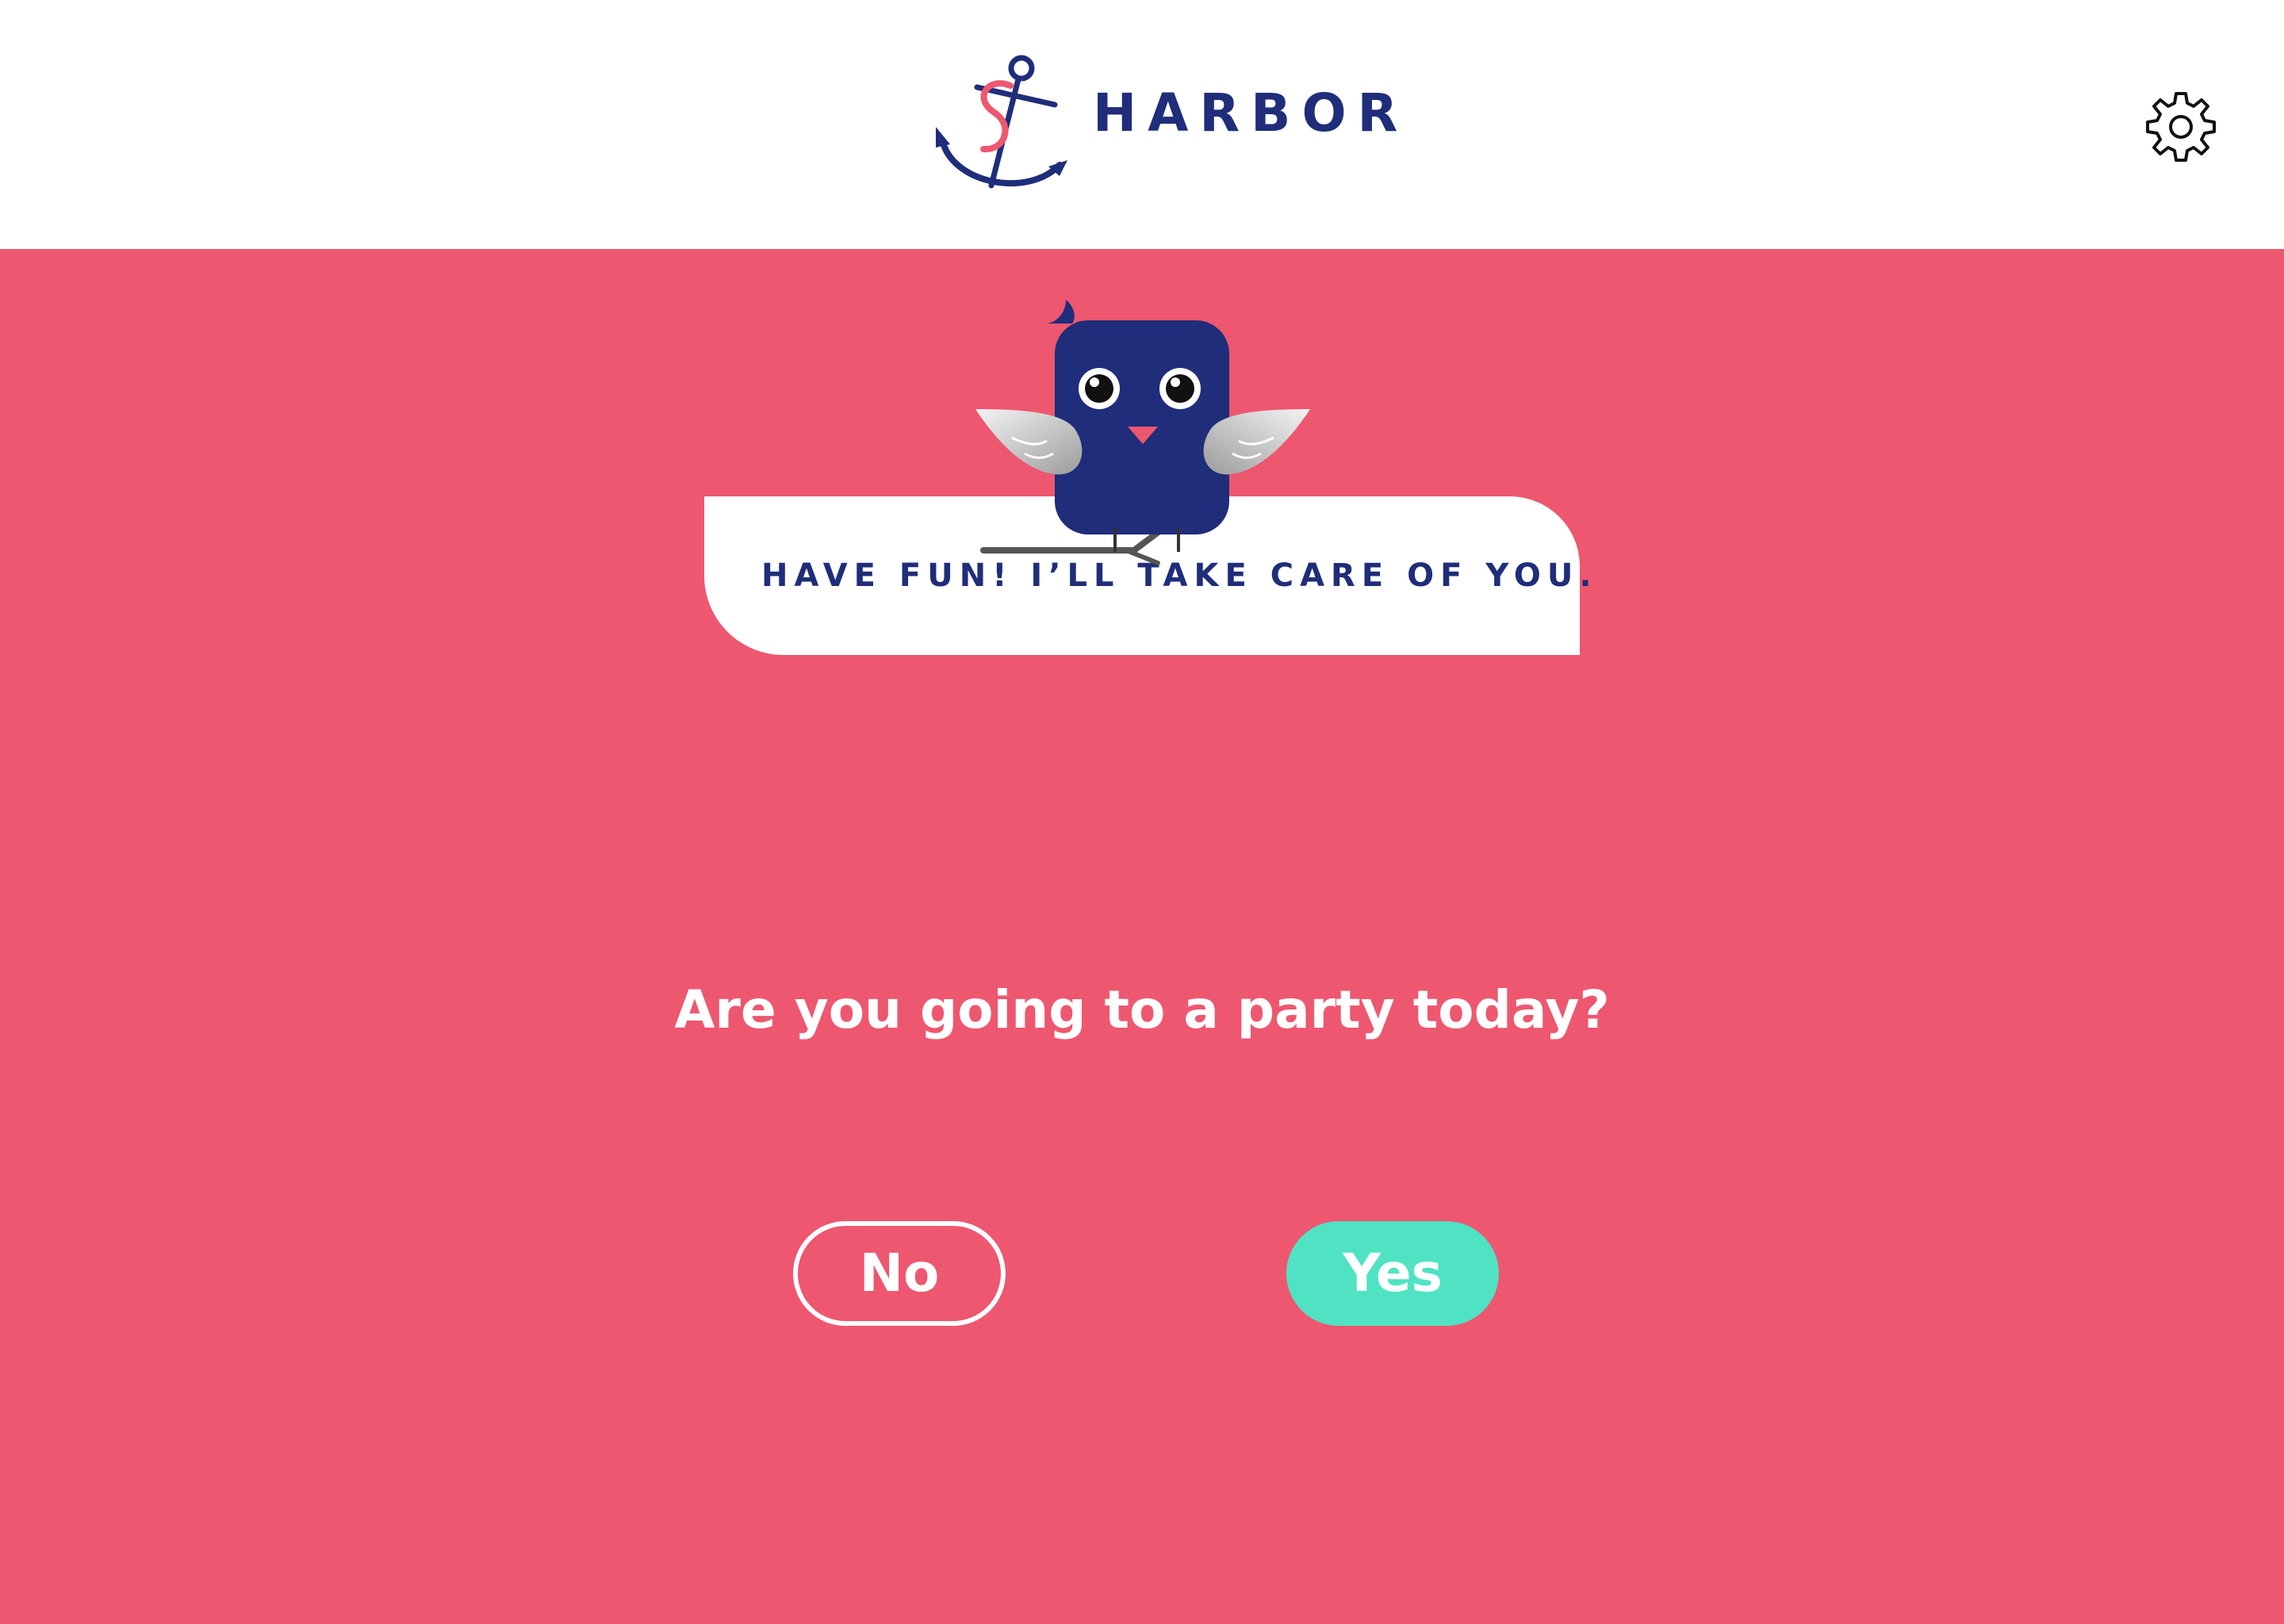 The image size is (2284, 1624). I want to click on brand-name: HARBOR, so click(1251, 113).